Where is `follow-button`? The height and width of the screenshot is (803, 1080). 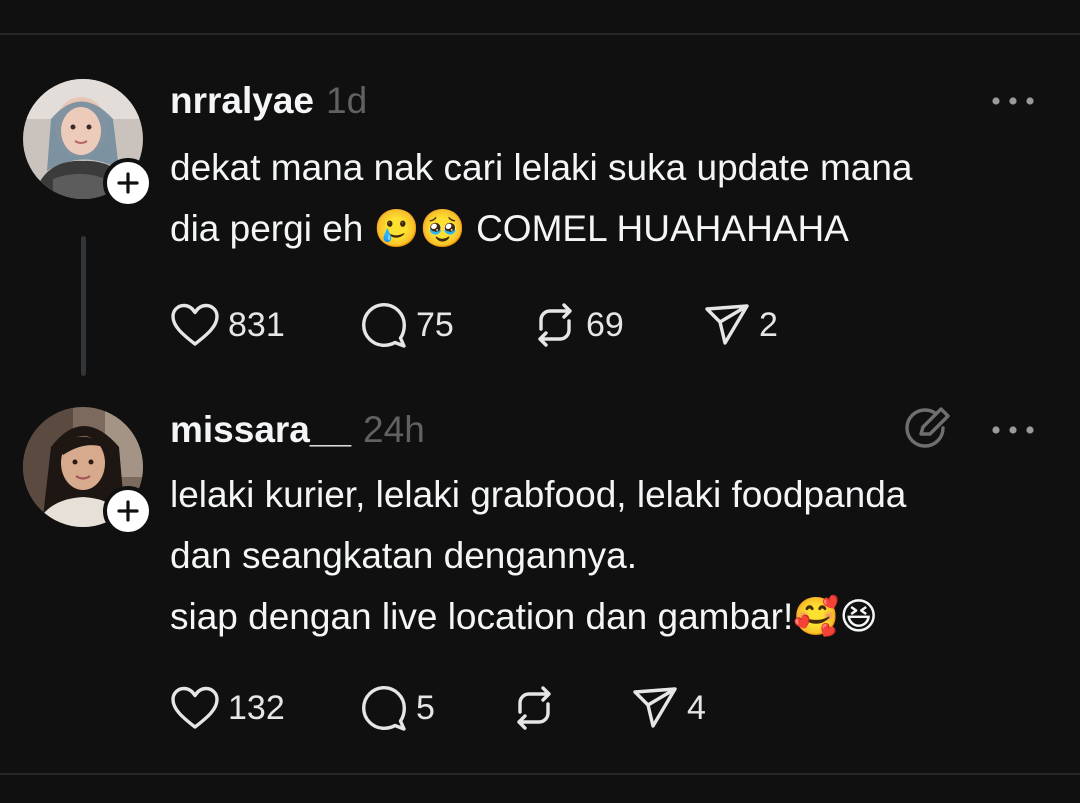
follow-button is located at coordinates (128, 511).